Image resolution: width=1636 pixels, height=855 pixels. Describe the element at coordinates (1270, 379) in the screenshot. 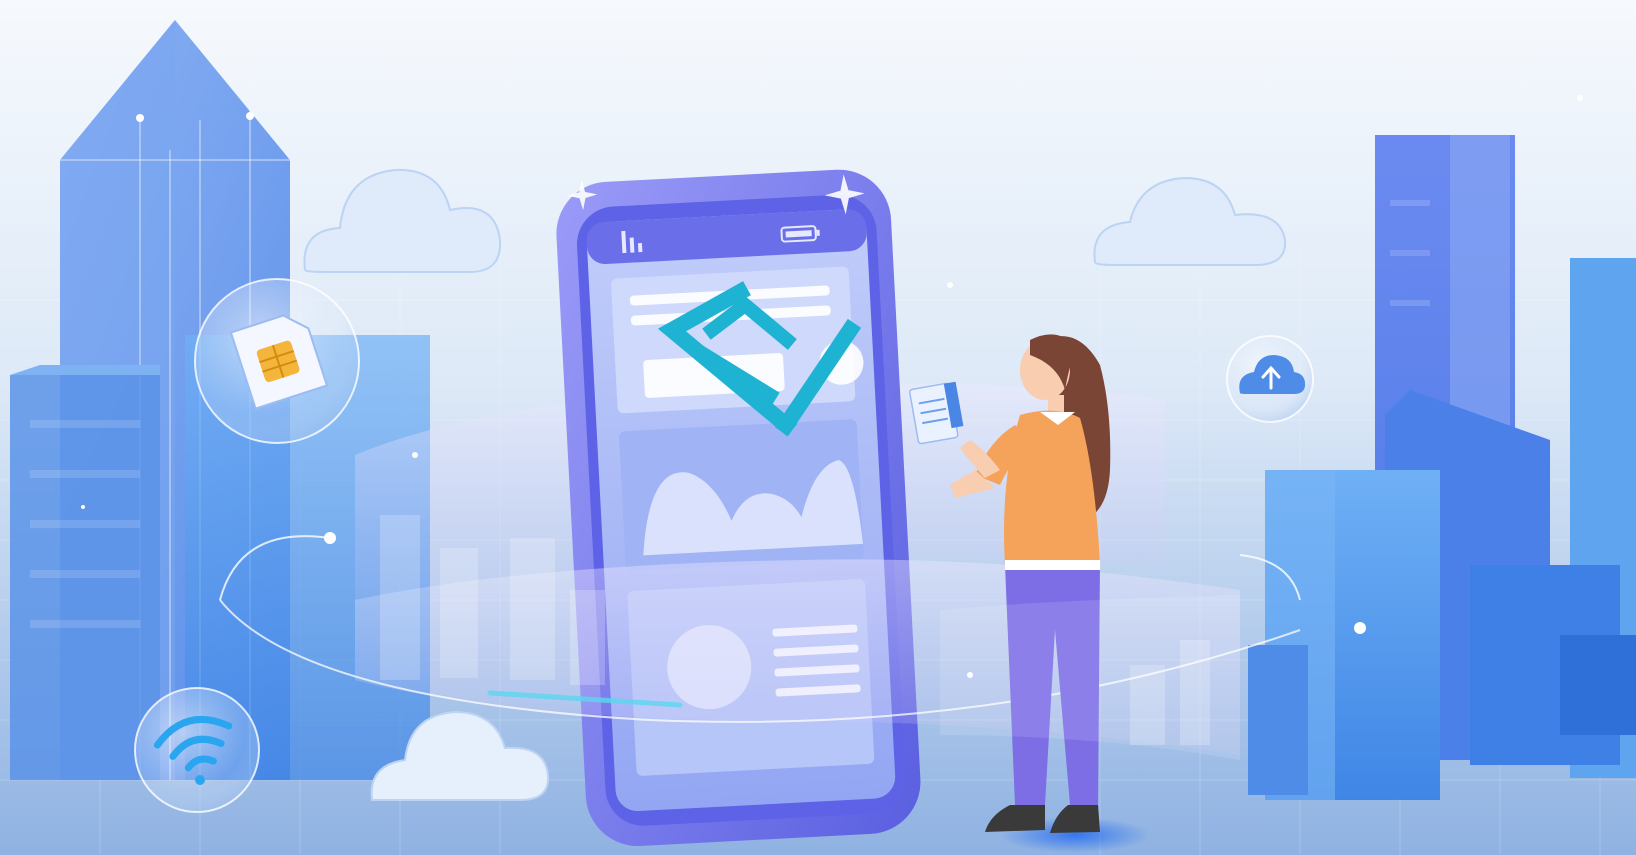

I see `cloud-upload-bubble` at that location.